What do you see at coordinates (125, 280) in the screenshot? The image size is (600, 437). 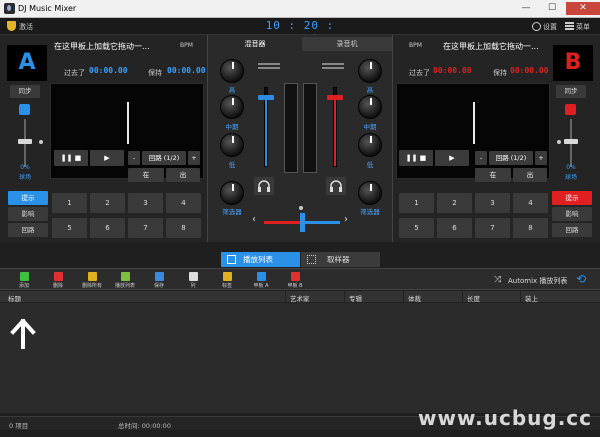 I see `playlist-button: 播放列表` at bounding box center [125, 280].